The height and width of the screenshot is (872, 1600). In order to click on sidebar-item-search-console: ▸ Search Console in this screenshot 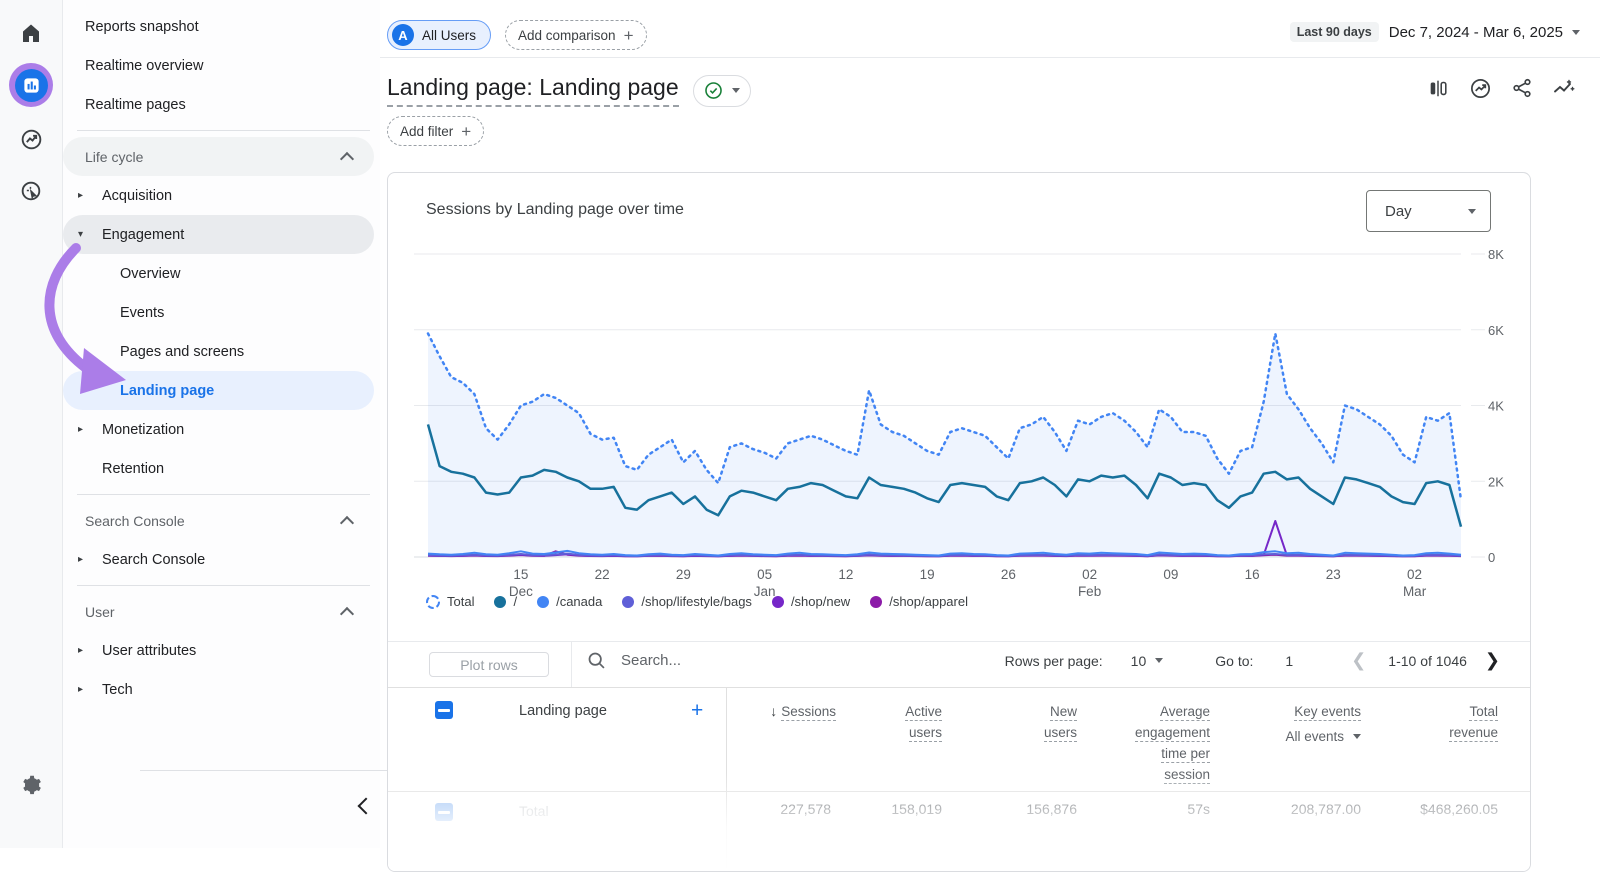, I will do `click(218, 559)`.